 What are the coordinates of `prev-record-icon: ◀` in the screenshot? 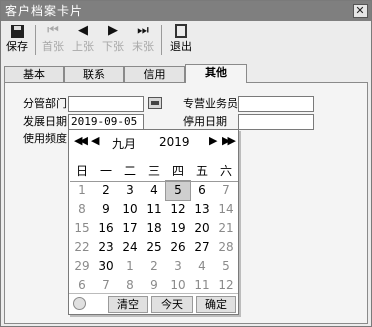 It's located at (83, 30).